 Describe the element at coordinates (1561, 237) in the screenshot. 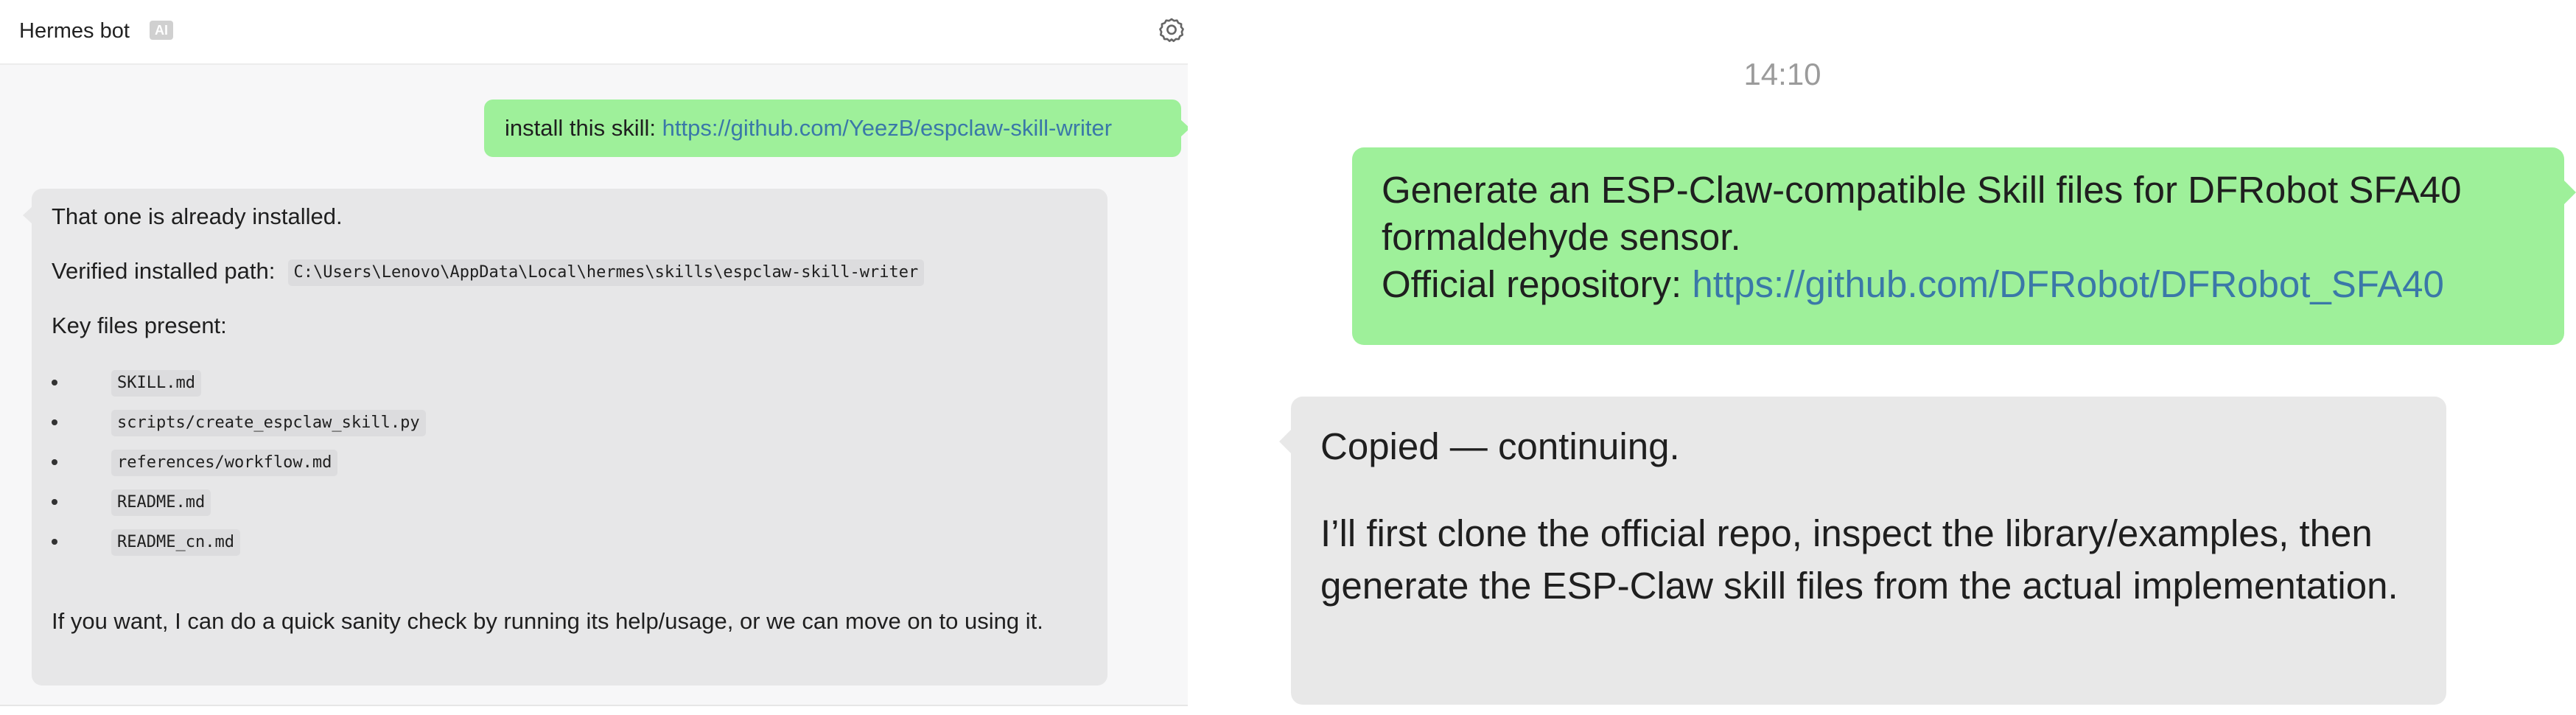

I see `user-message-line: formaldehyde sensor.` at that location.